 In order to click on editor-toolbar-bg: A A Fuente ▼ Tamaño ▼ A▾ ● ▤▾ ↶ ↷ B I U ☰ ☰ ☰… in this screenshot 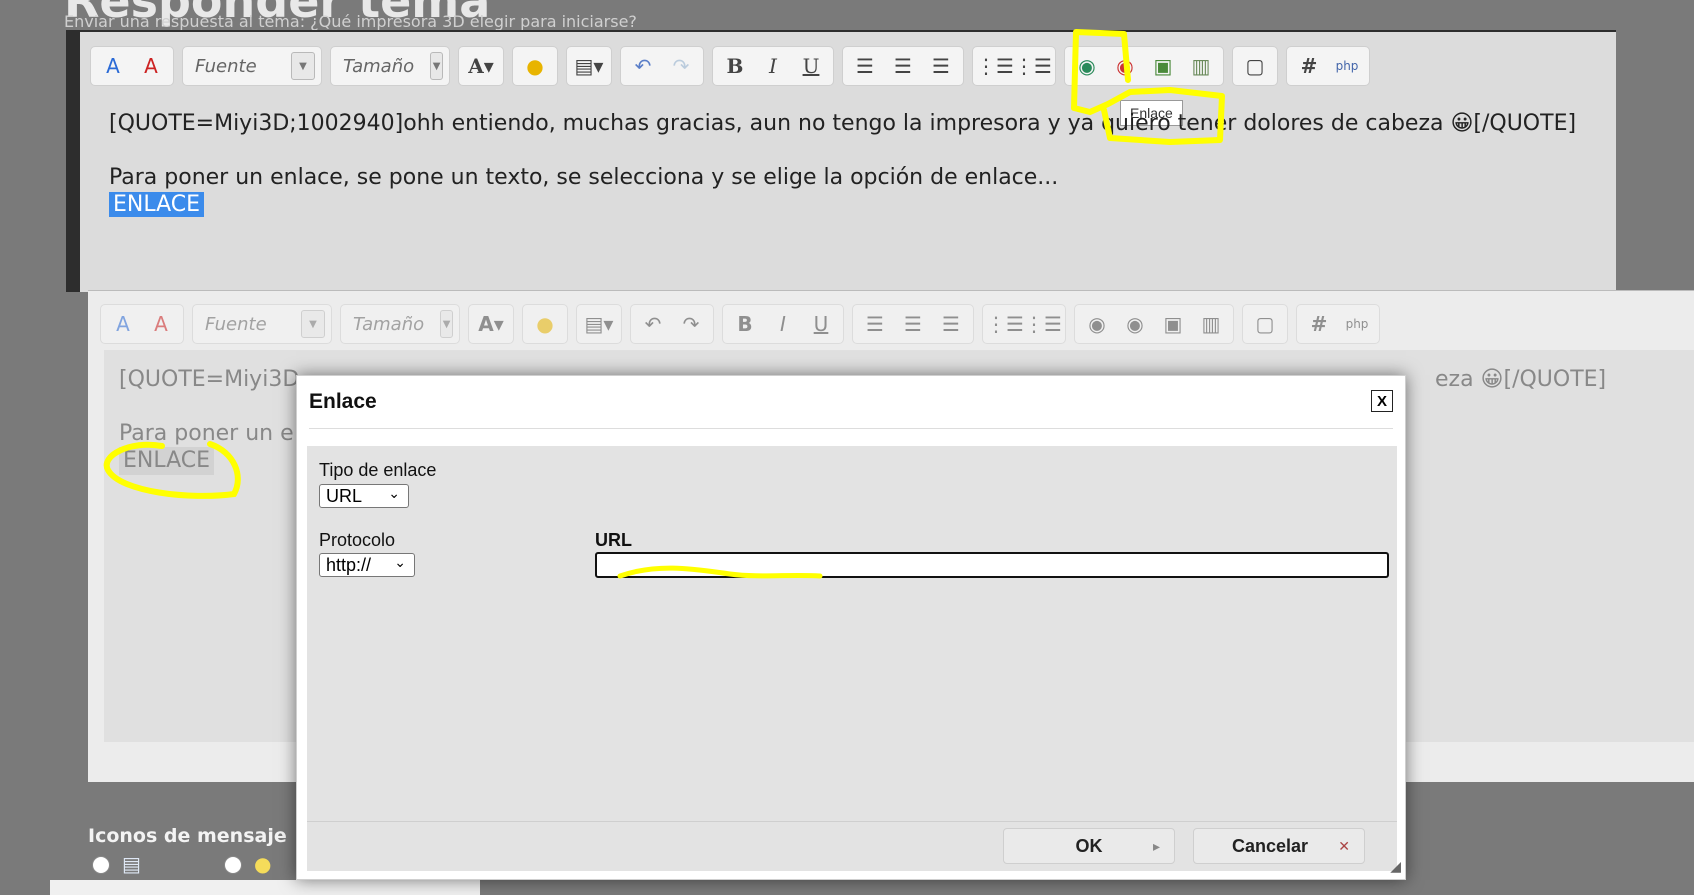, I will do `click(740, 324)`.